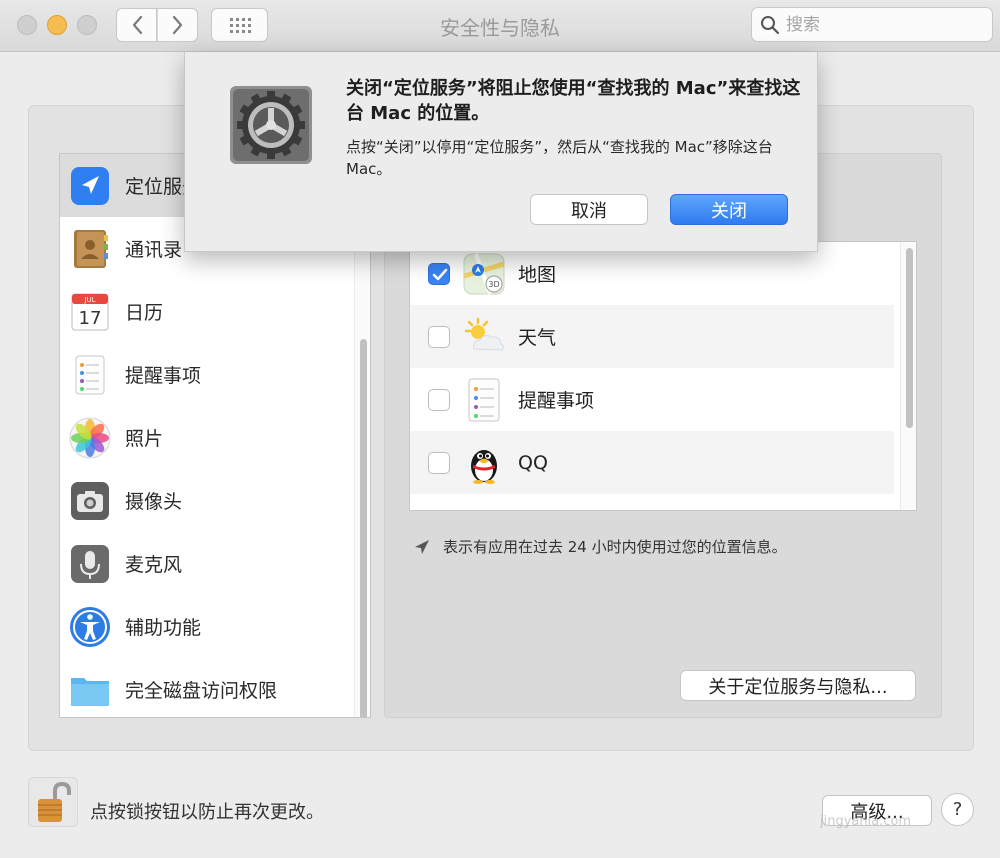 The image size is (1000, 858). I want to click on search-input, so click(884, 25).